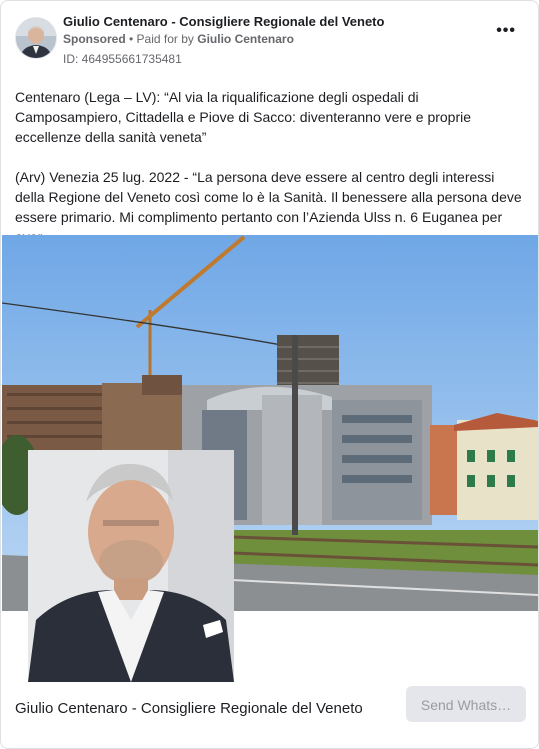 The height and width of the screenshot is (749, 539). What do you see at coordinates (122, 59) in the screenshot?
I see `ad-id: ID: 464955661735481` at bounding box center [122, 59].